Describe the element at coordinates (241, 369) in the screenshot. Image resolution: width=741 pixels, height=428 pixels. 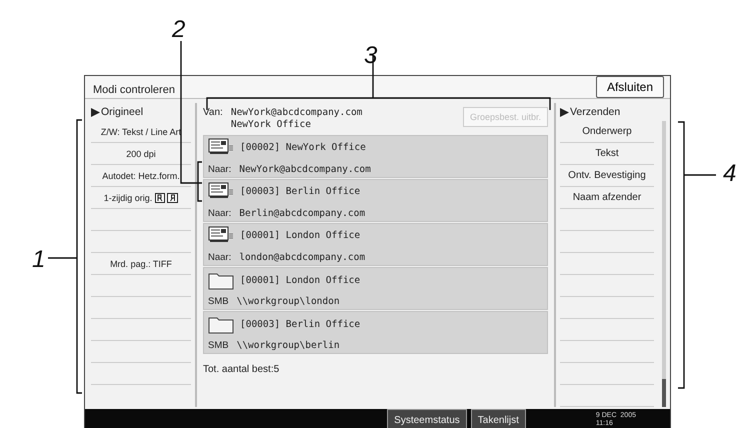
I see `destination-total: Tot. aantal best:5` at that location.